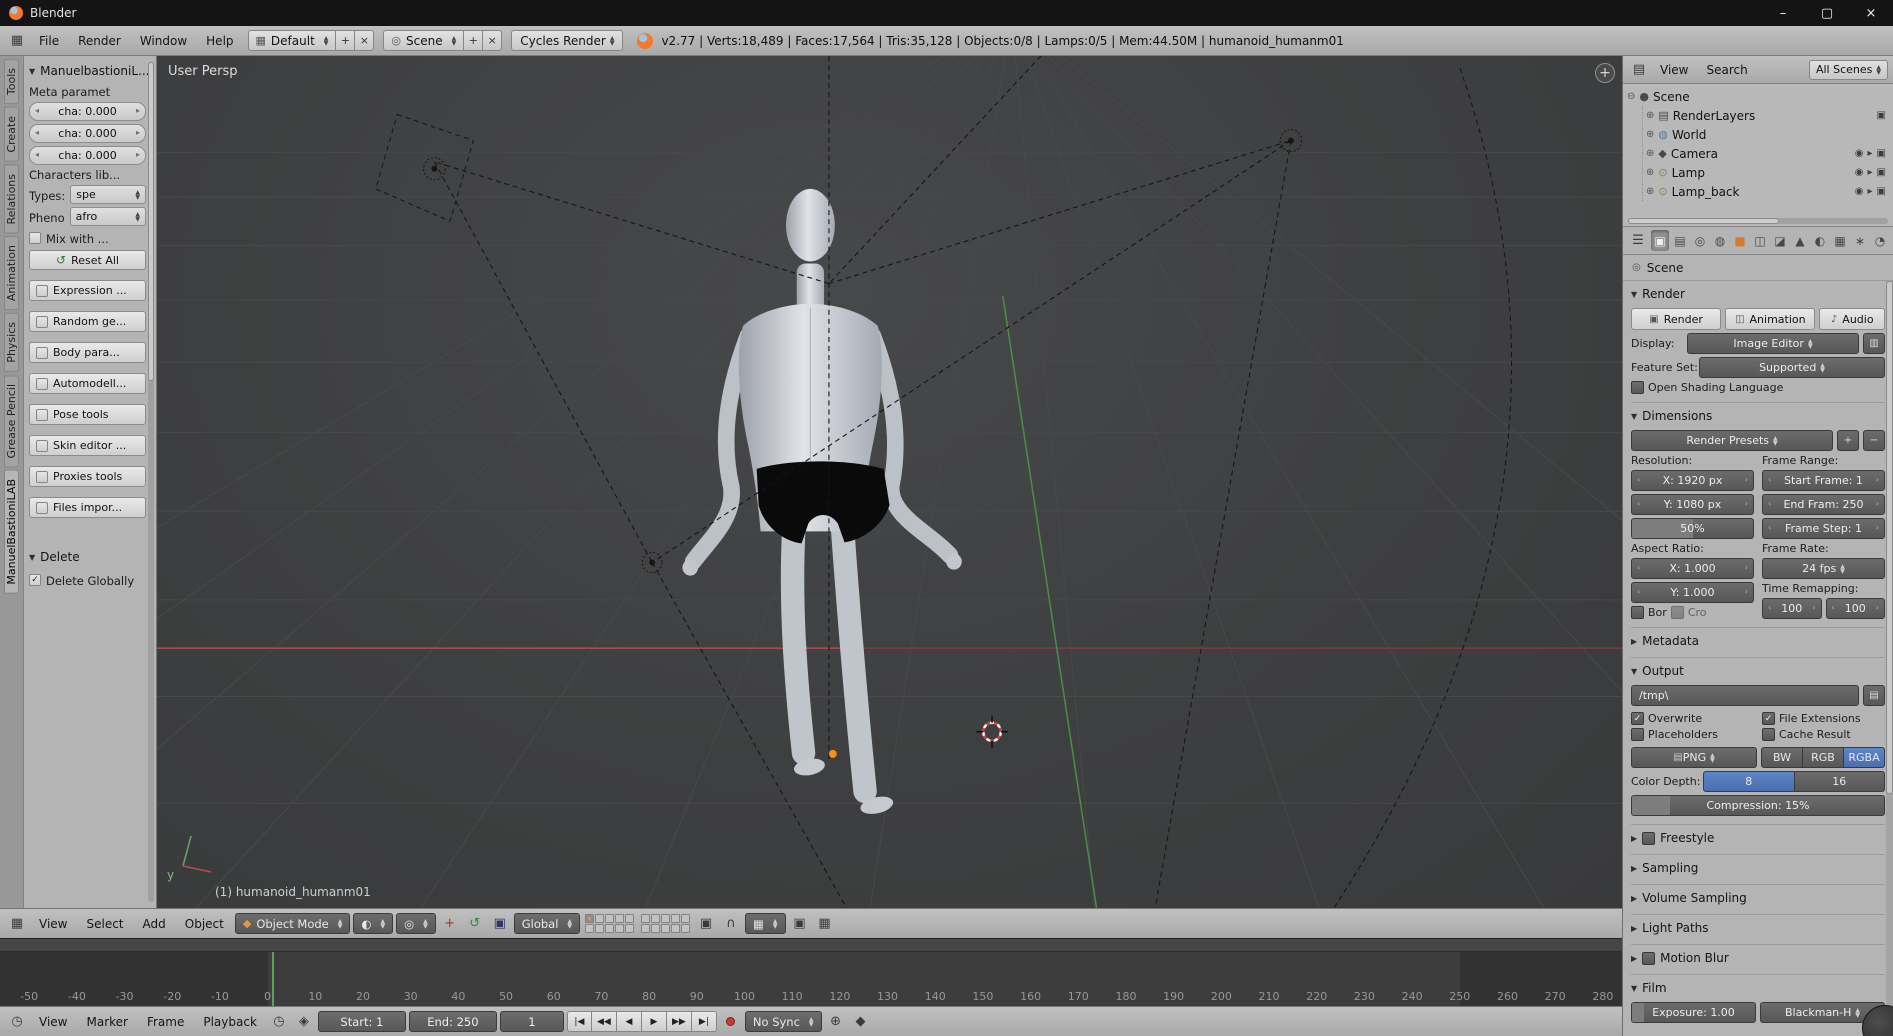 This screenshot has height=1036, width=1893. I want to click on manipulator-scale-icon: ▣, so click(500, 924).